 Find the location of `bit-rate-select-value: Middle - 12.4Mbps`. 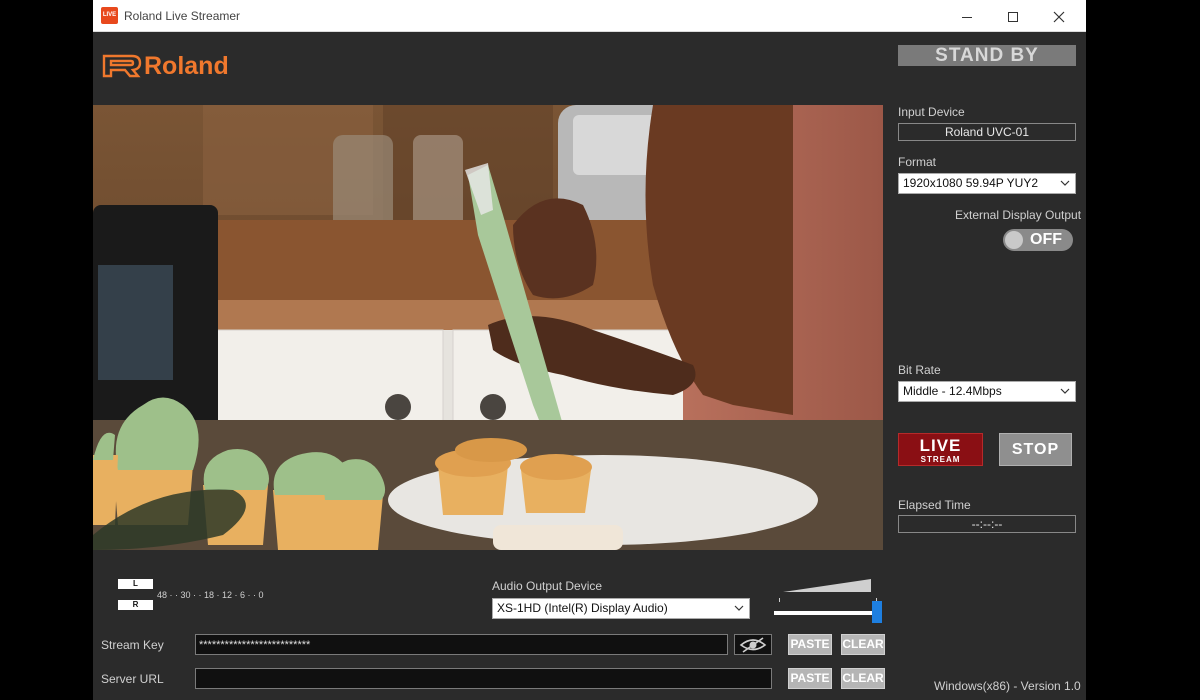

bit-rate-select-value: Middle - 12.4Mbps is located at coordinates (952, 391).